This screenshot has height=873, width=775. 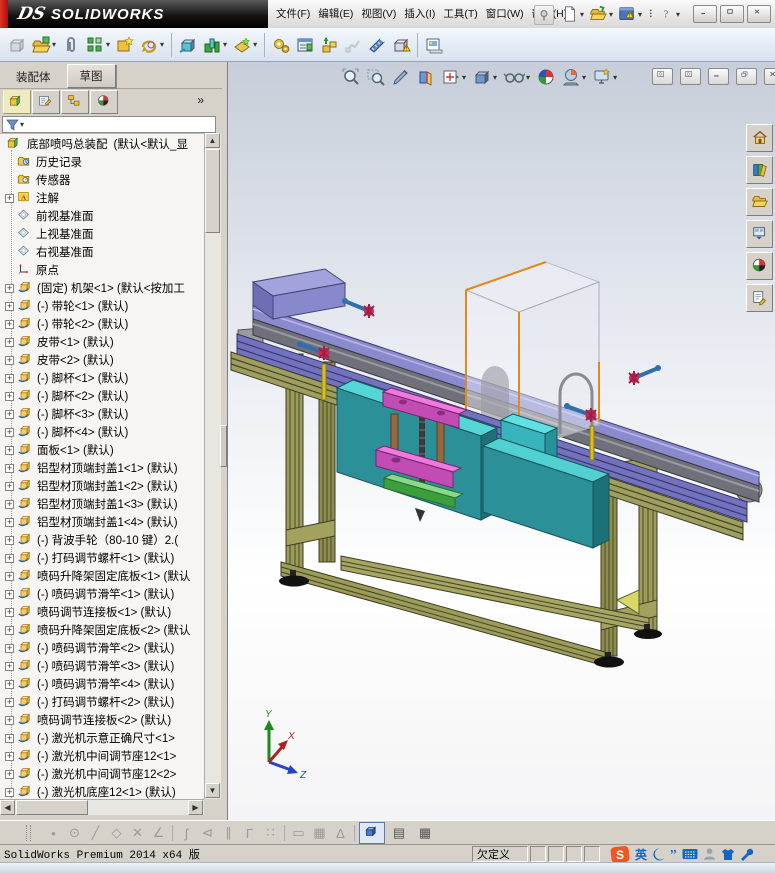 What do you see at coordinates (759, 266) in the screenshot?
I see `appearances-scenes-tab` at bounding box center [759, 266].